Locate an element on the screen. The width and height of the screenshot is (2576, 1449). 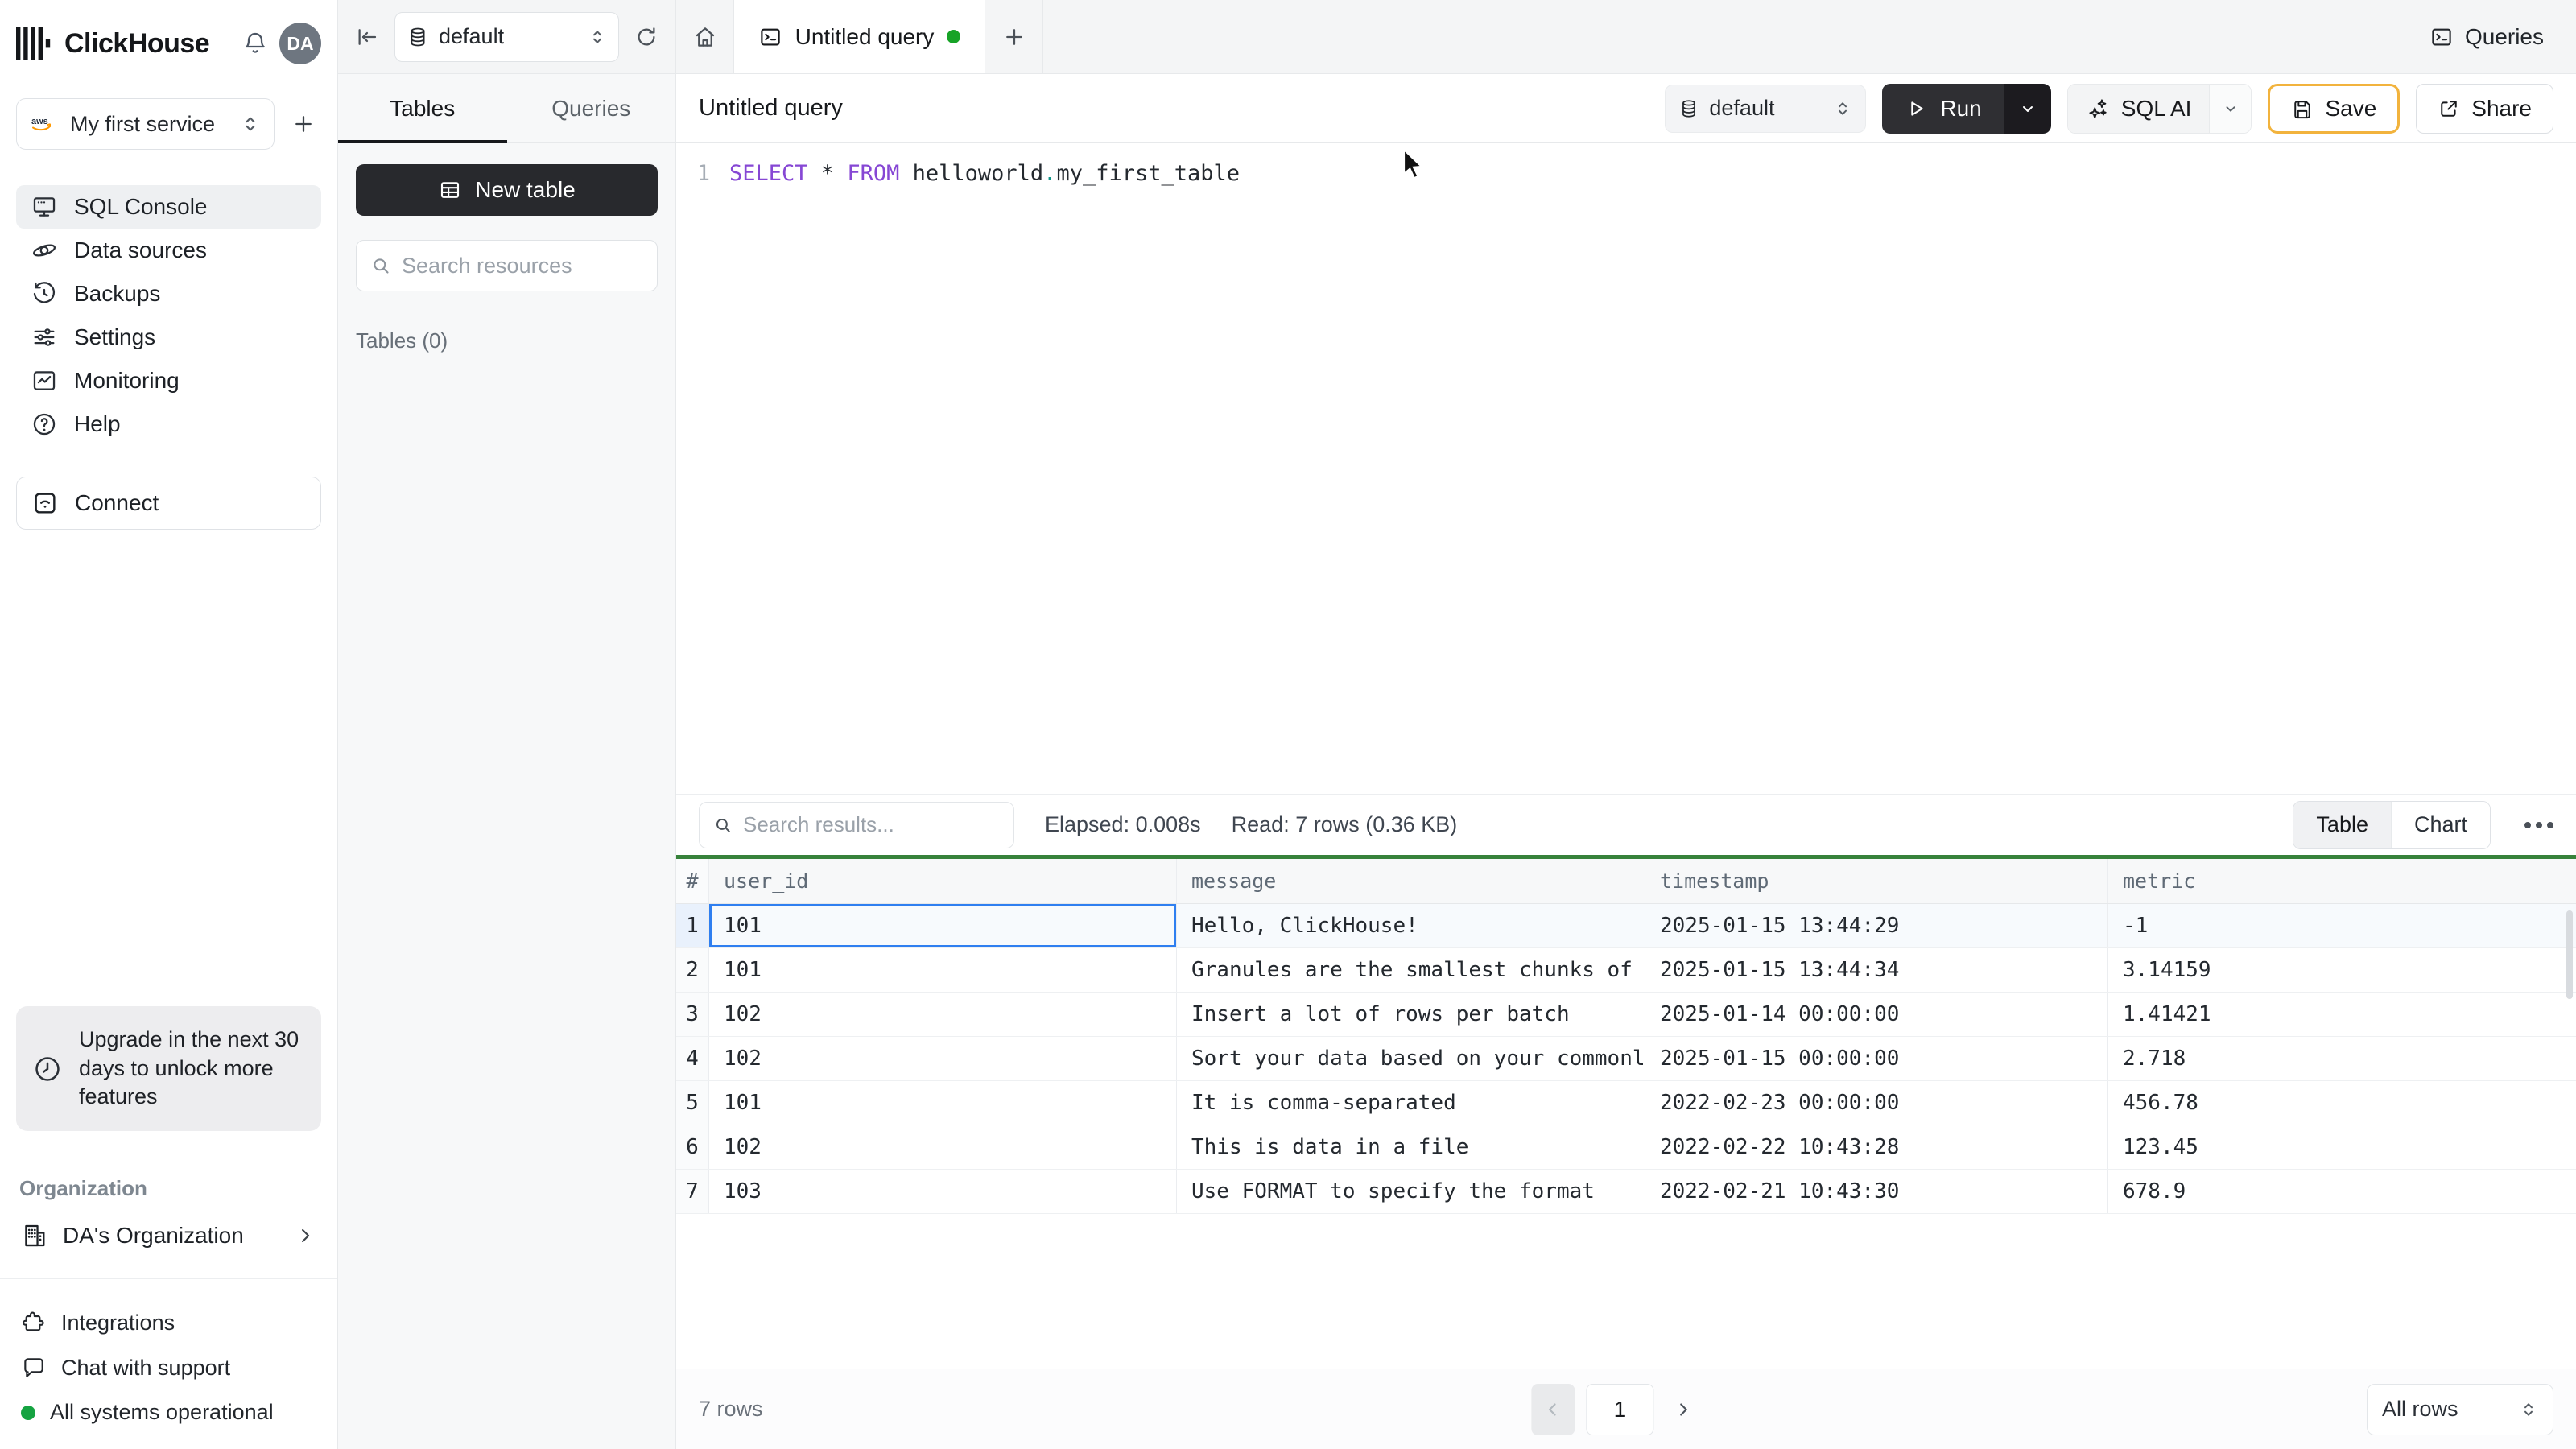
view-toggle-chart: Chart is located at coordinates (2440, 824).